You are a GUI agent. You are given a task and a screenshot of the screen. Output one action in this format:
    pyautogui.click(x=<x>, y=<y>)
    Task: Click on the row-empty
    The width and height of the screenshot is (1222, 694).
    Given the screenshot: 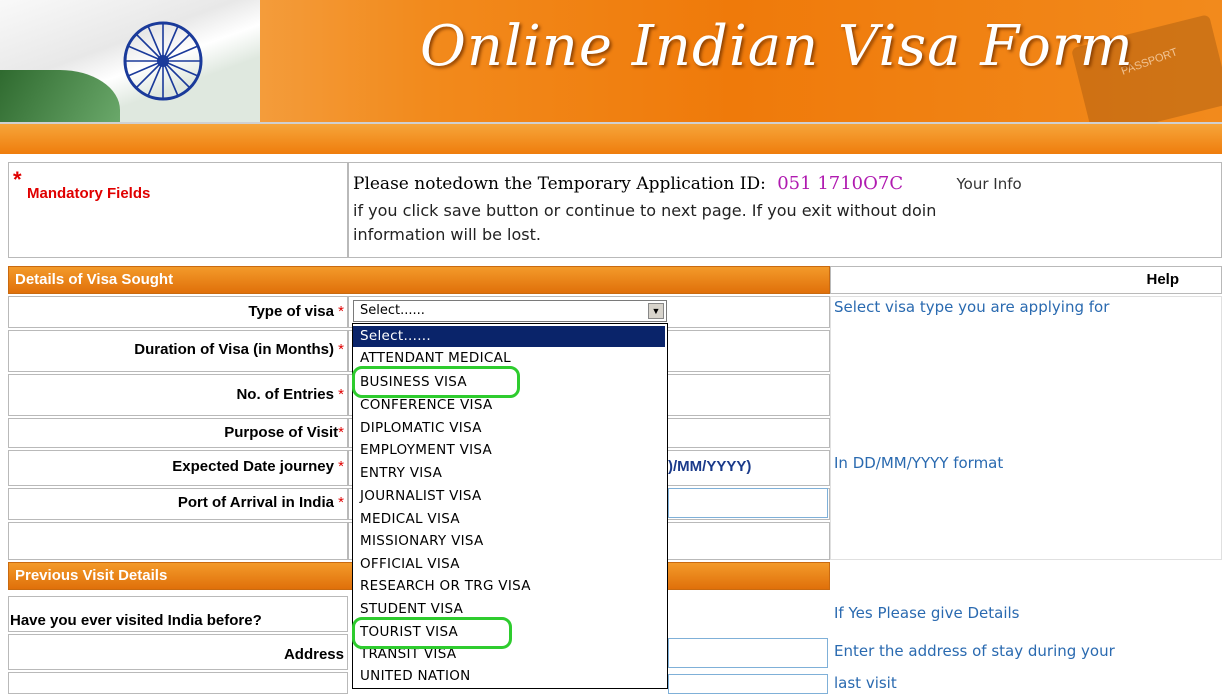 What is the action you would take?
    pyautogui.click(x=178, y=541)
    